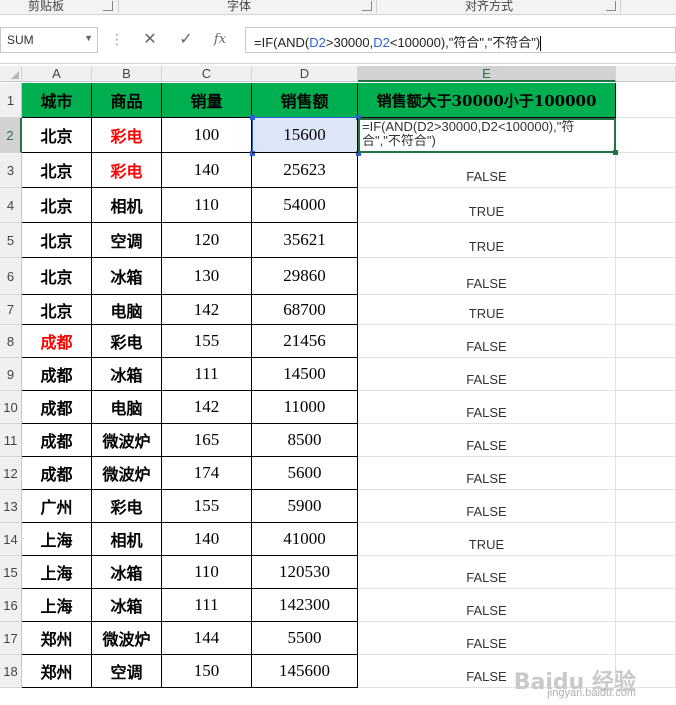 The width and height of the screenshot is (676, 705). Describe the element at coordinates (646, 276) in the screenshot. I see `cell-f6` at that location.